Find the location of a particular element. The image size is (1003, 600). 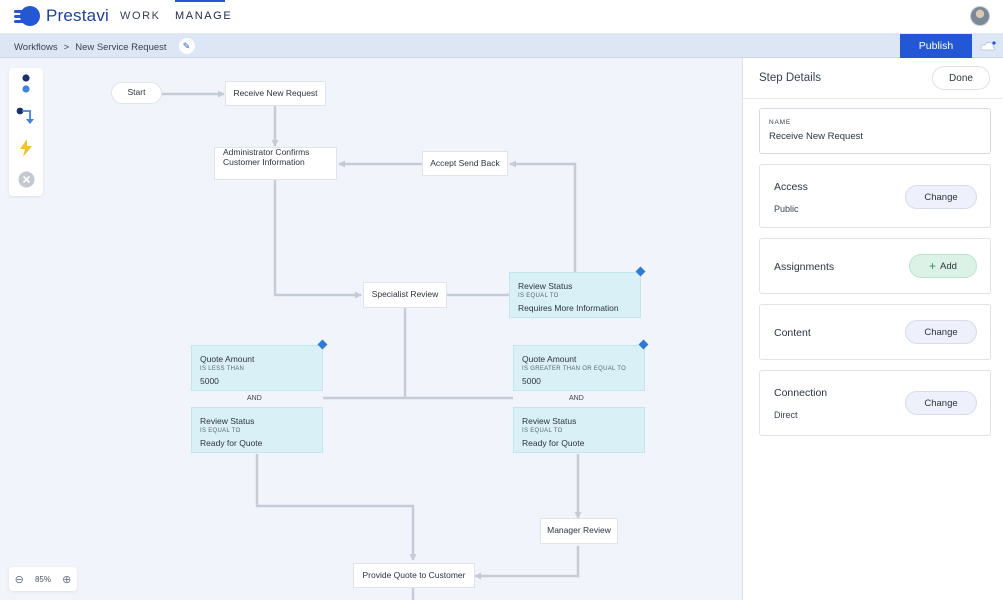

panel-title: Step Details is located at coordinates (790, 78).